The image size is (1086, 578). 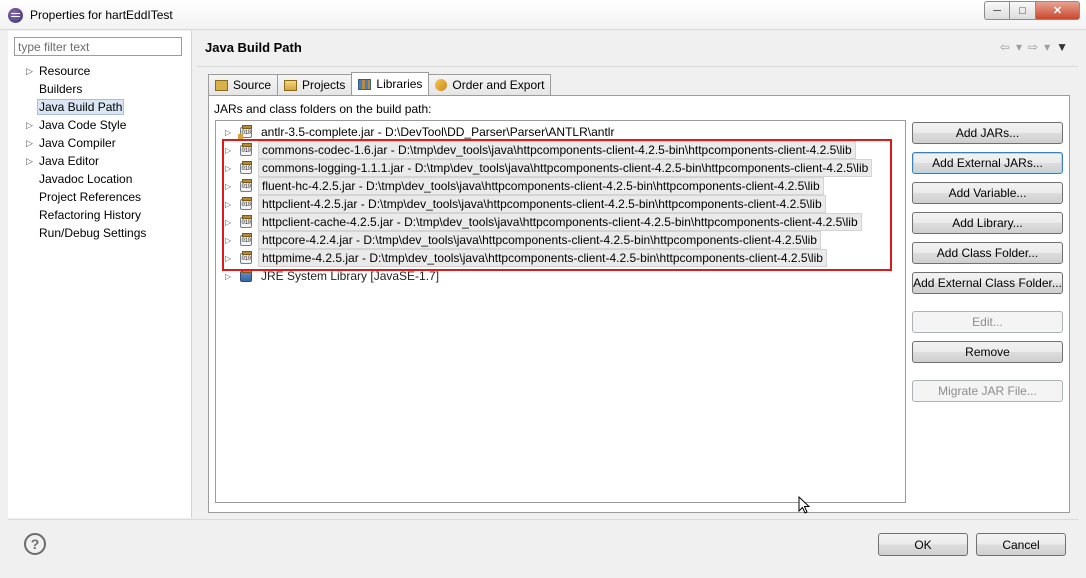 I want to click on source-folder-icon, so click(x=221, y=85).